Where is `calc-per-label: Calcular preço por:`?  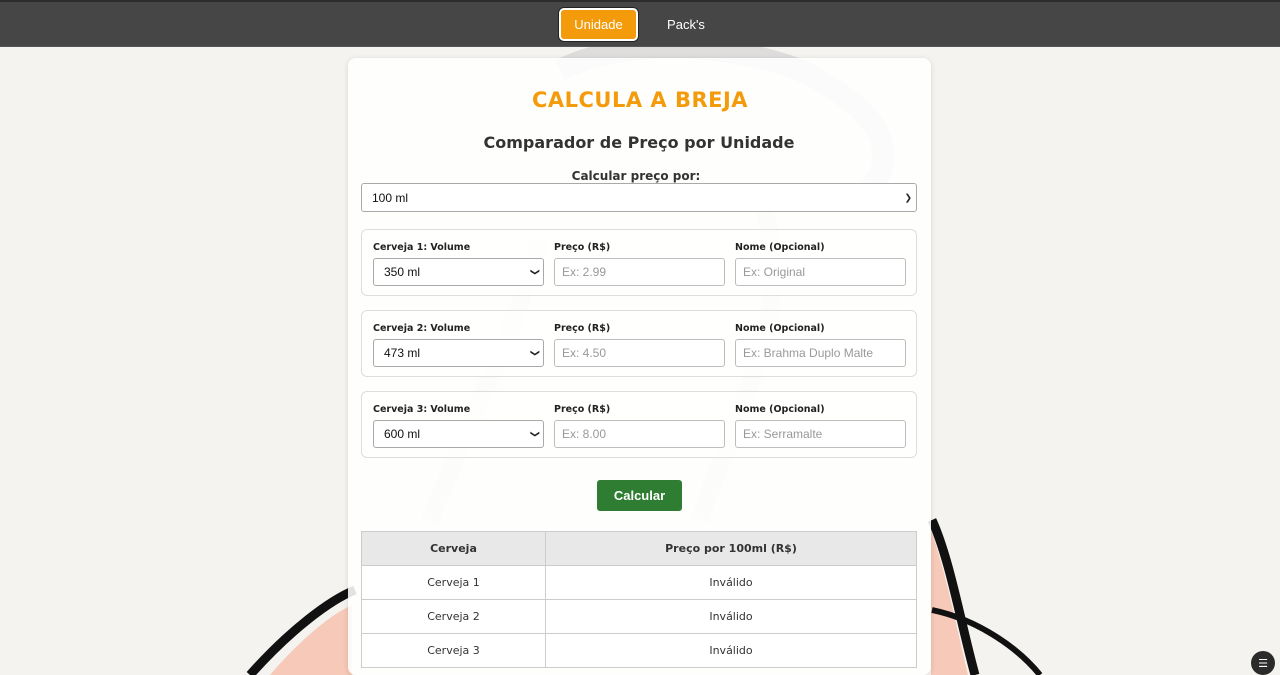 calc-per-label: Calcular preço por: is located at coordinates (636, 176).